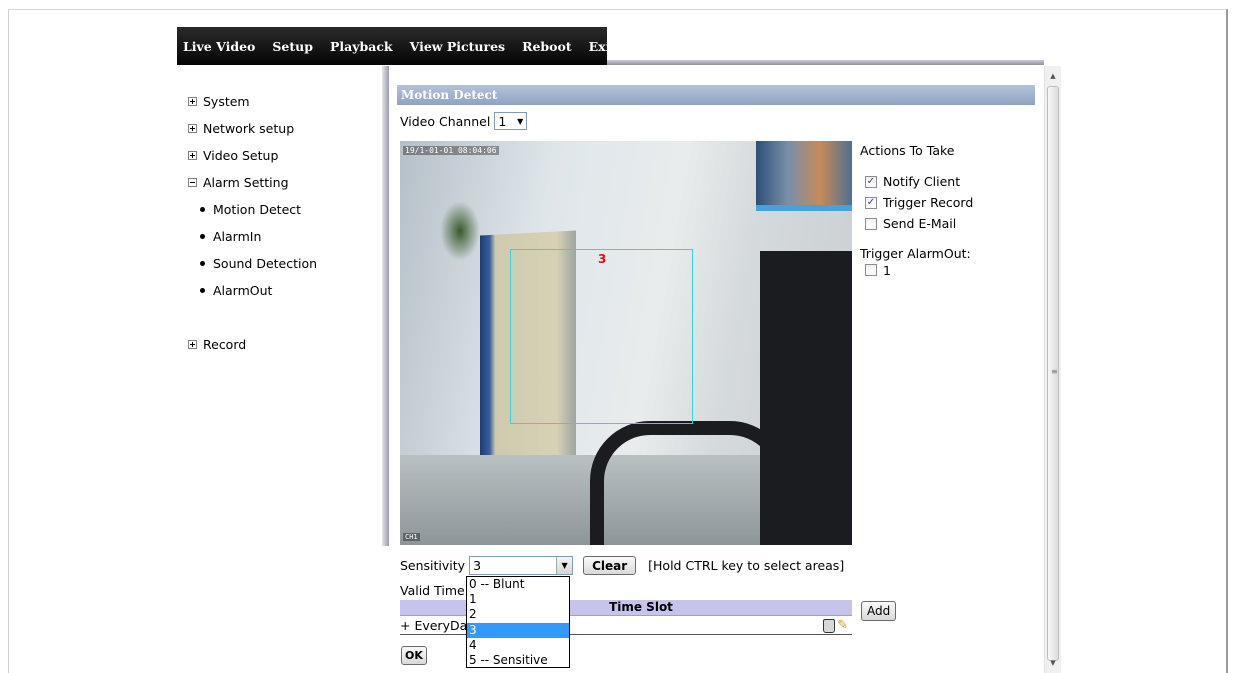 Image resolution: width=1233 pixels, height=673 pixels. I want to click on ok-button: OK, so click(414, 655).